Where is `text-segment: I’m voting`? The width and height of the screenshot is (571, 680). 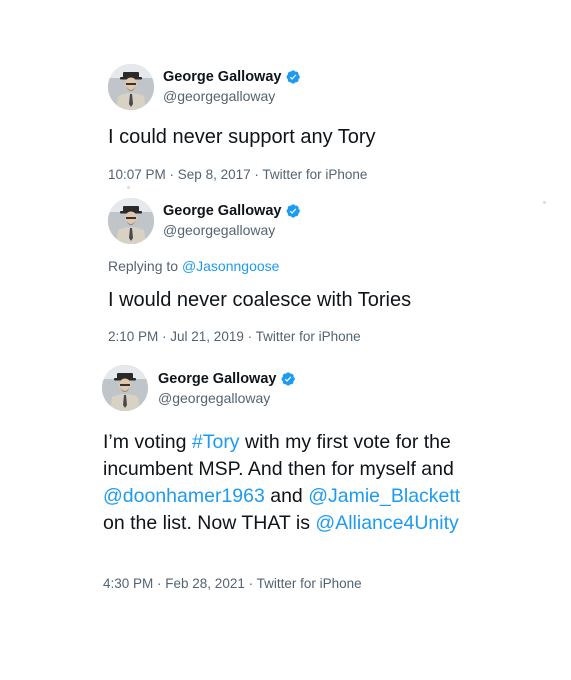
text-segment: I’m voting is located at coordinates (147, 442).